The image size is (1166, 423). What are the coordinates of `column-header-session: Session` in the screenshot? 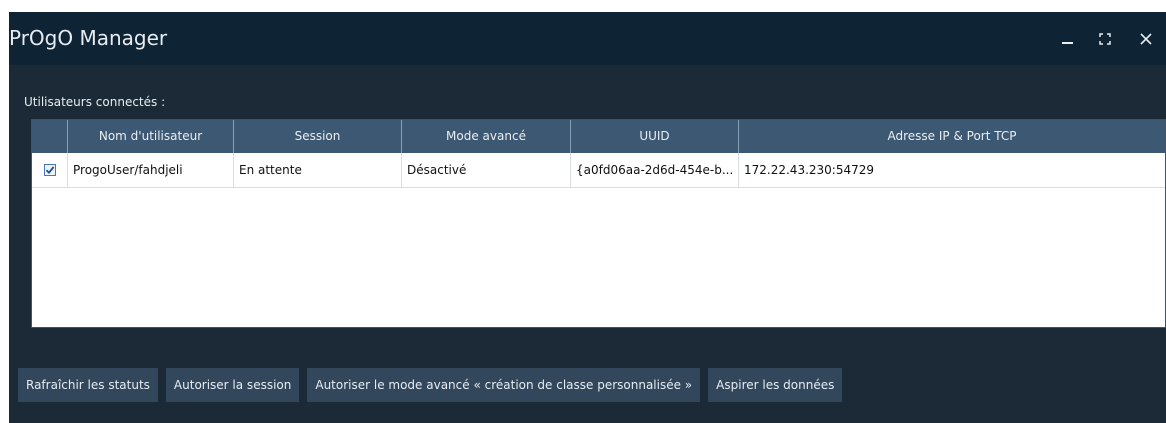 It's located at (318, 136).